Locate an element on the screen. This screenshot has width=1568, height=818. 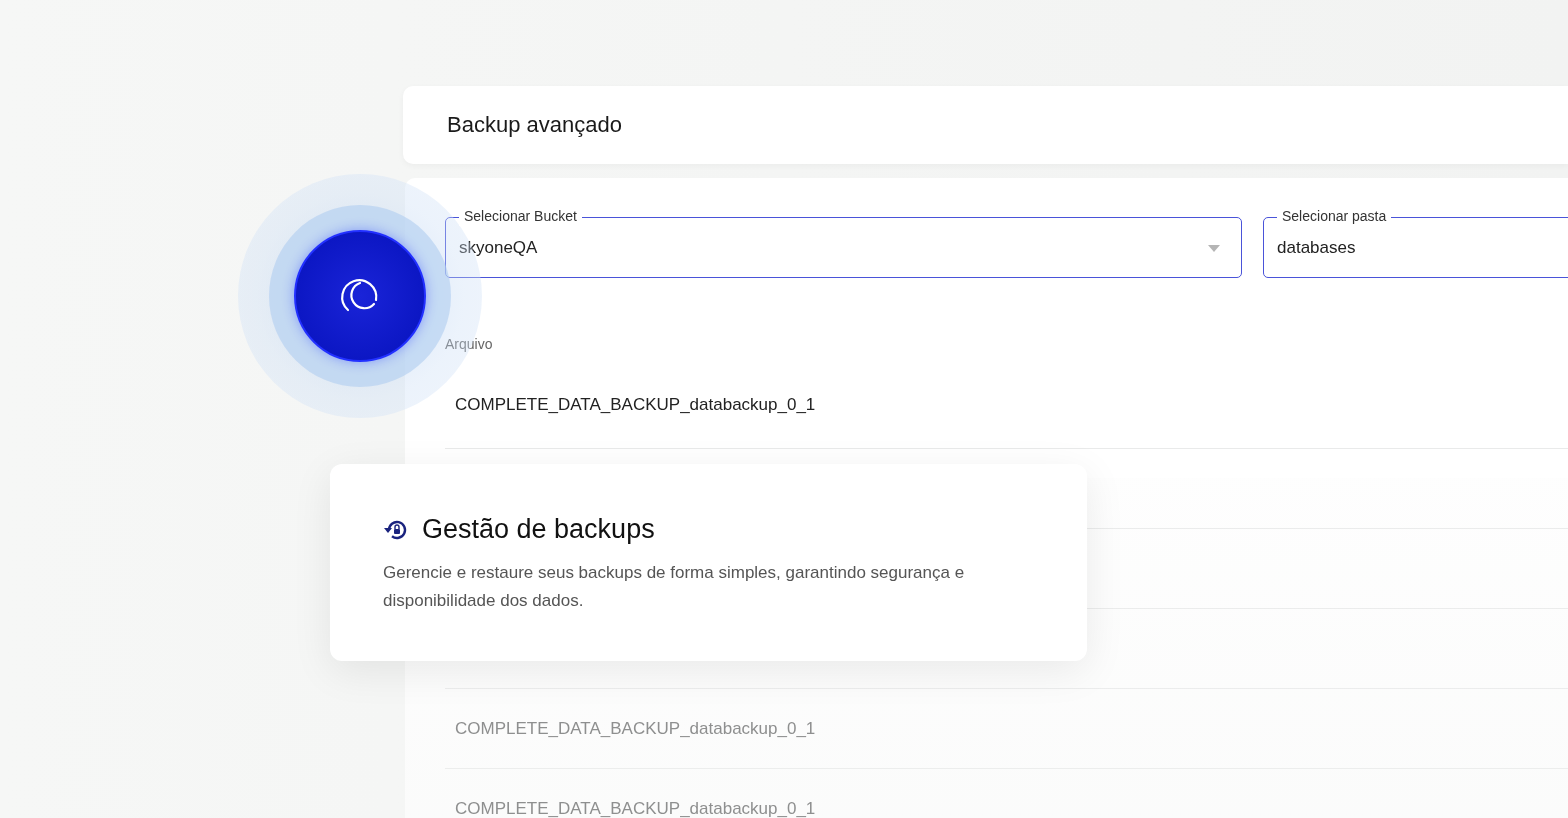
field-value: databases is located at coordinates (1316, 248).